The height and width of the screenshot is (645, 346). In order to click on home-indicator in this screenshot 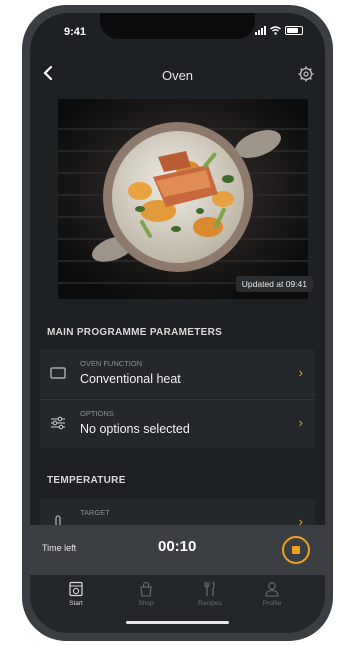, I will do `click(177, 622)`.